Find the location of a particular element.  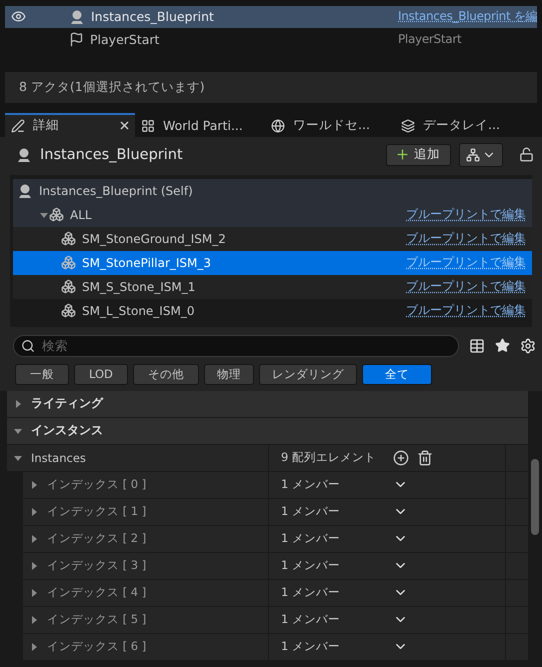

filter-button: 一般 is located at coordinates (42, 374).